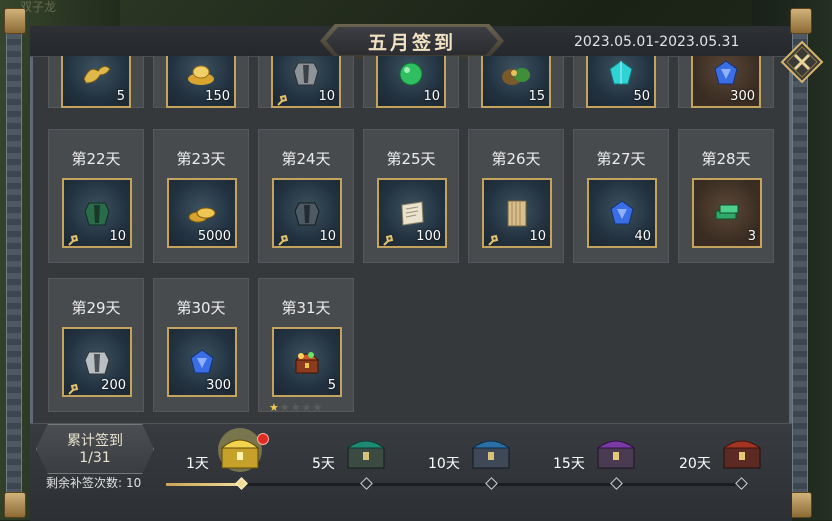 This screenshot has width=832, height=521. What do you see at coordinates (569, 464) in the screenshot?
I see `milestone-label: 15天` at bounding box center [569, 464].